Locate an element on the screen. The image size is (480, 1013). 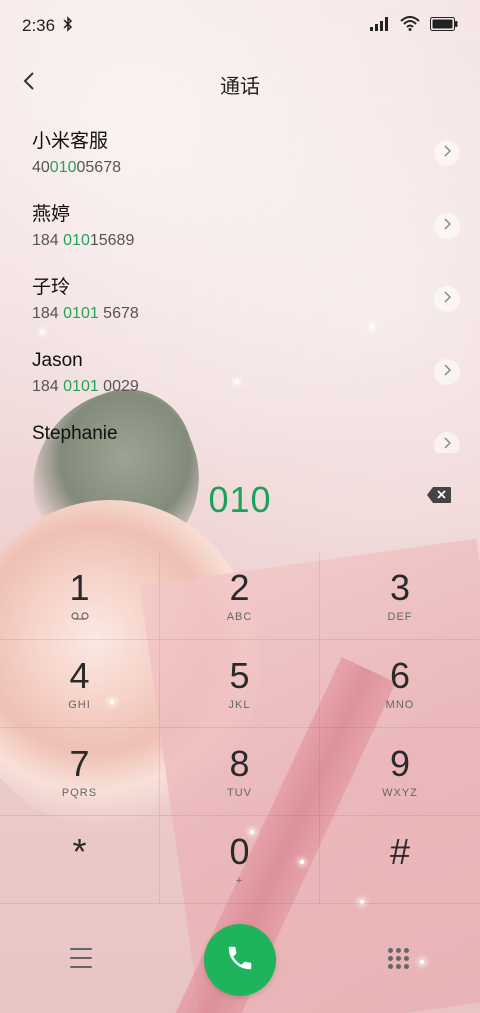
key-letters: GHI is located at coordinates (79, 704).